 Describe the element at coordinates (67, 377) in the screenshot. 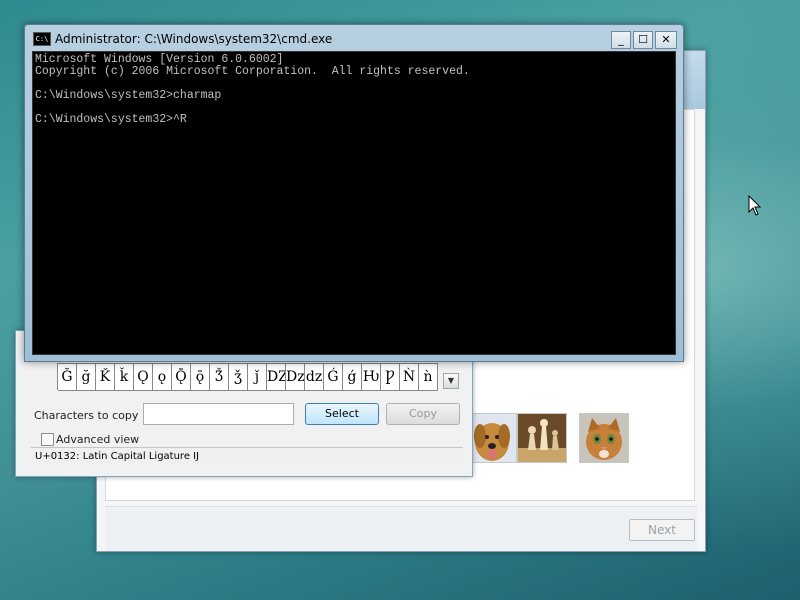

I see `char-cell: Ğ` at that location.